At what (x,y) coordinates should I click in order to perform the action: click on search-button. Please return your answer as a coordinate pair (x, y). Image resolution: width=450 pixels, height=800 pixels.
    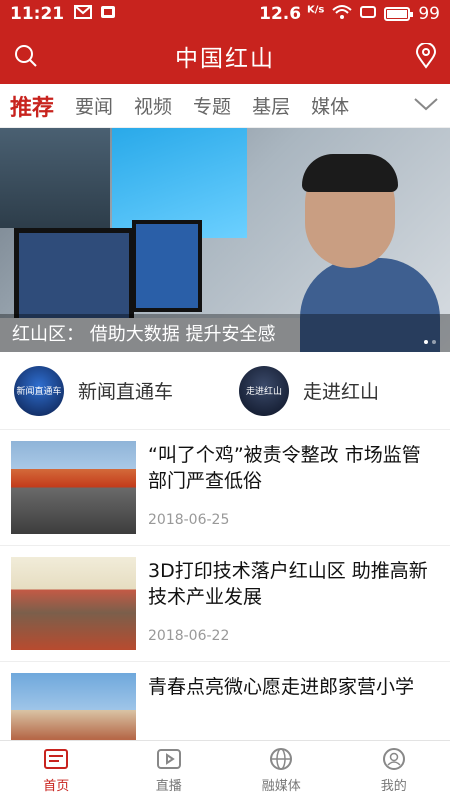
    Looking at the image, I should click on (26, 56).